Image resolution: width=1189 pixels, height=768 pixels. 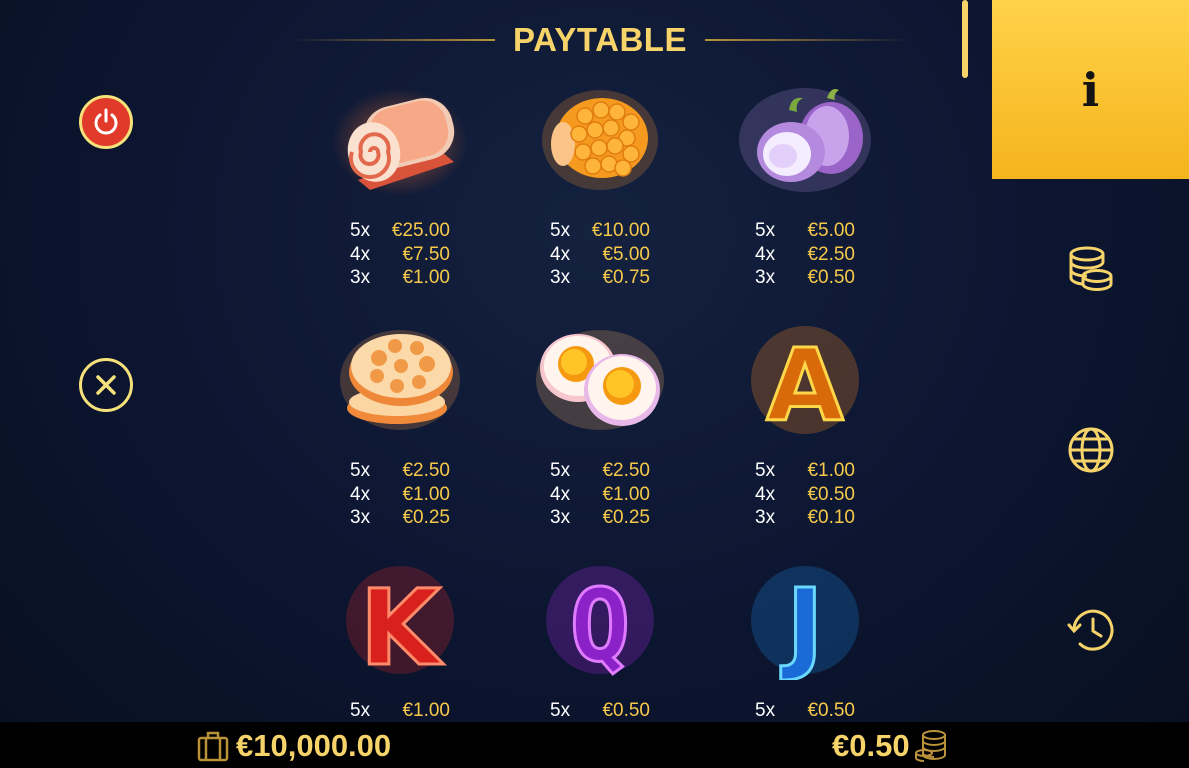 What do you see at coordinates (600, 623) in the screenshot?
I see `letter-q-glyph: Q` at bounding box center [600, 623].